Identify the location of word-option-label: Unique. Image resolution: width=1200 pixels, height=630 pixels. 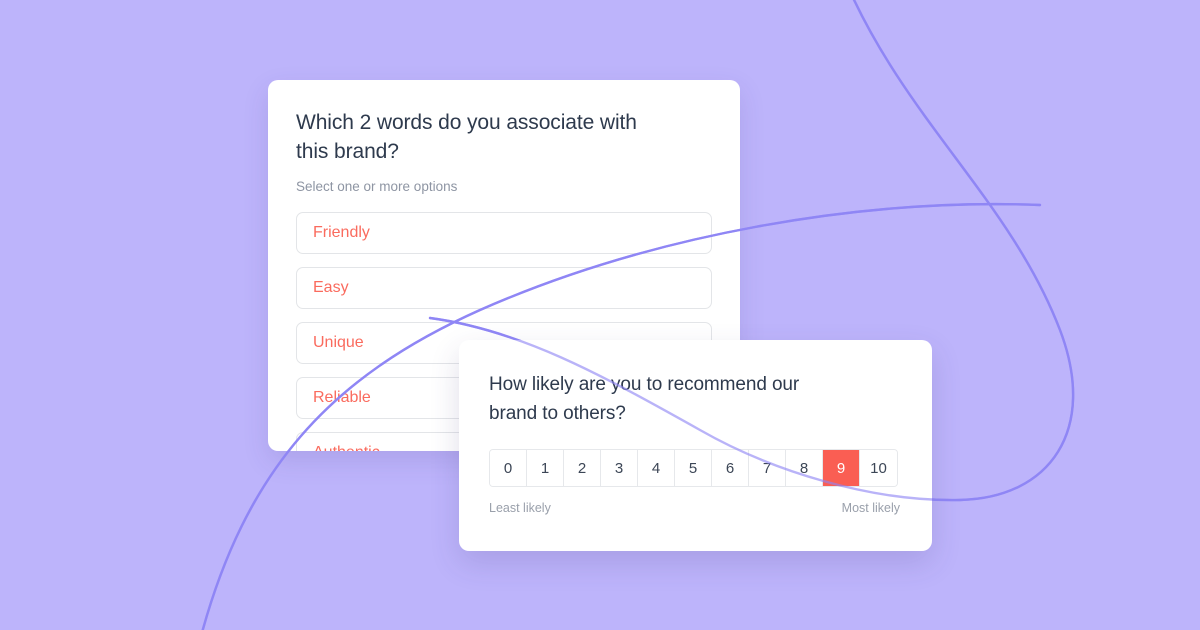
(338, 342).